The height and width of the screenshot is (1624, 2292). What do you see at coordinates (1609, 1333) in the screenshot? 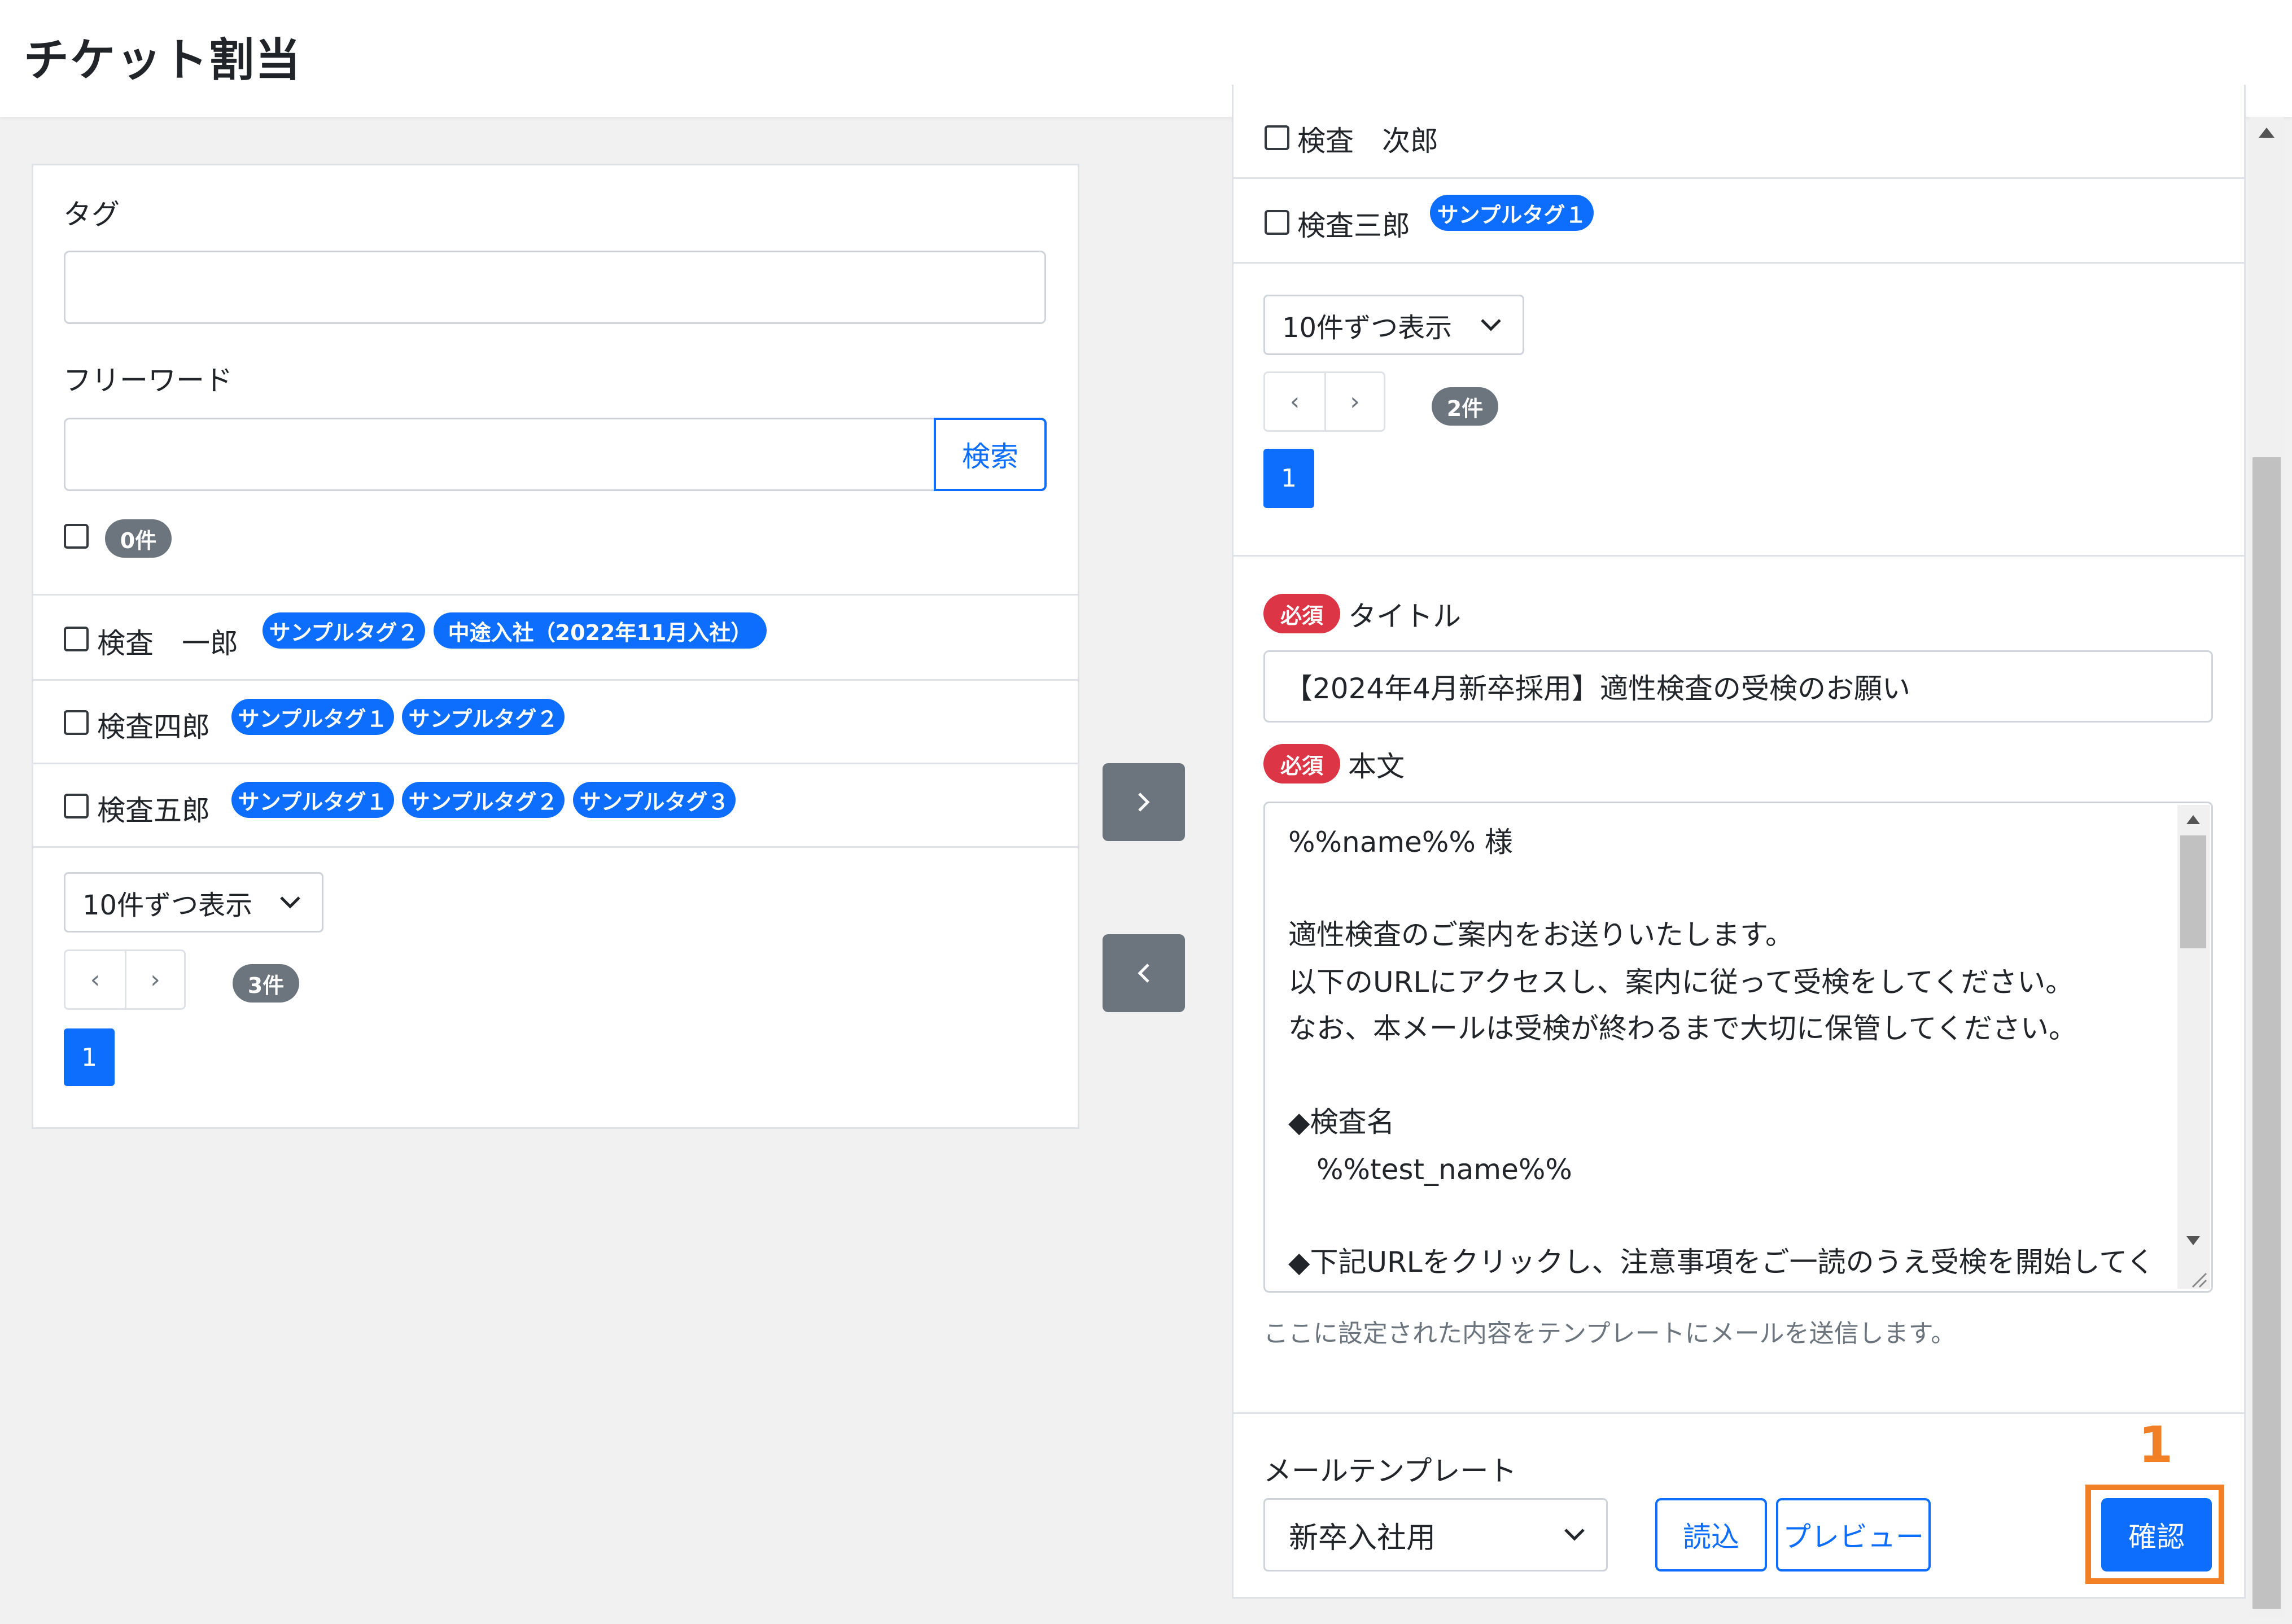
I see `body-help-text: ここに設定された内容をテンプレートにメールを送信します。` at bounding box center [1609, 1333].